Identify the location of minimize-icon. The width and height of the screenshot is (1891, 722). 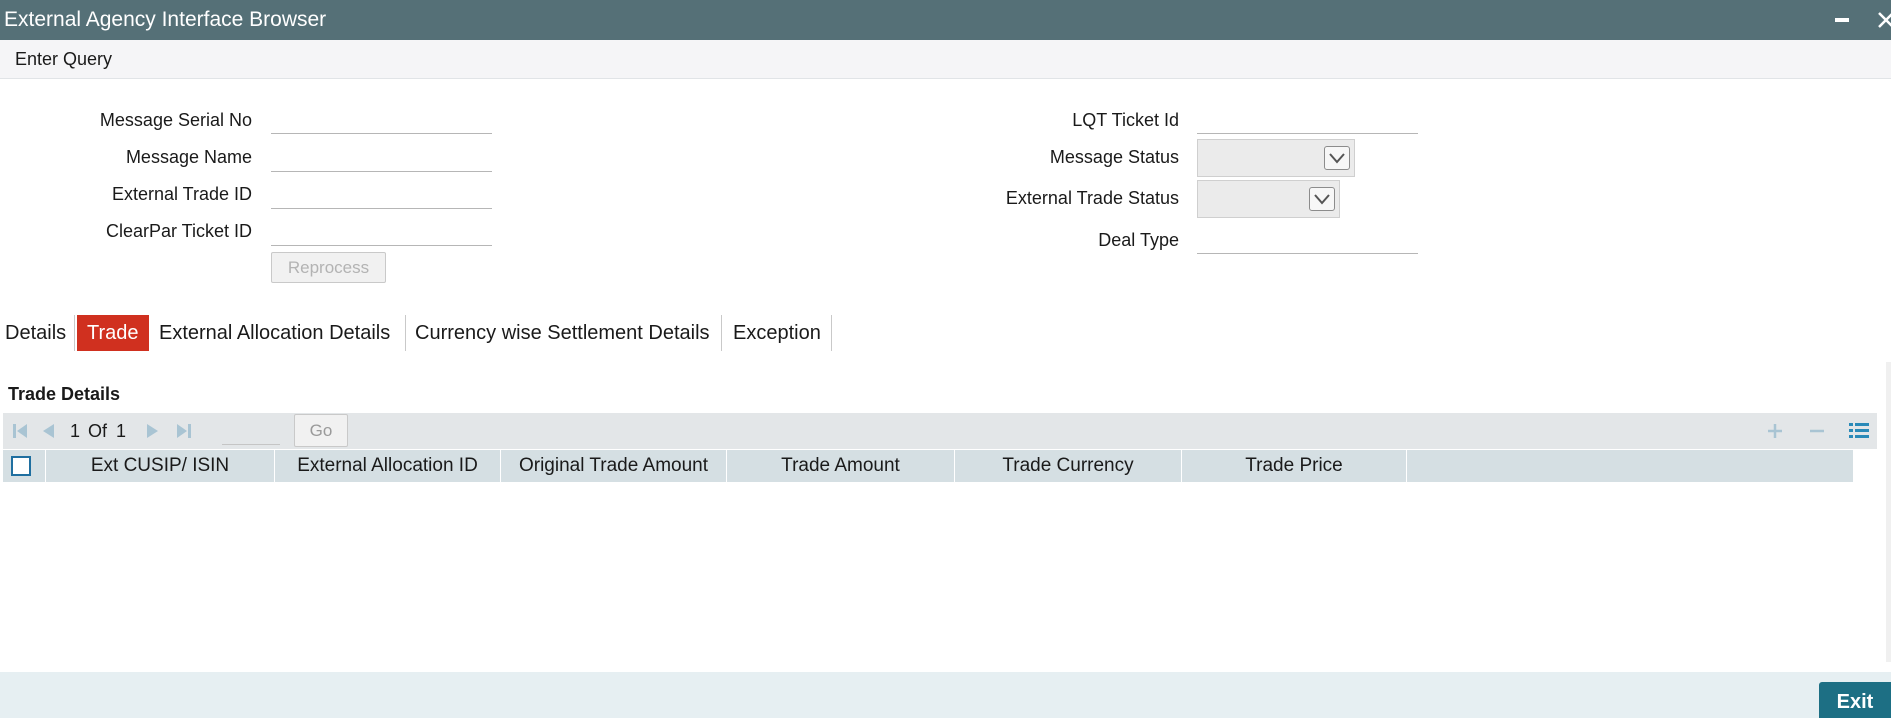
(1842, 20).